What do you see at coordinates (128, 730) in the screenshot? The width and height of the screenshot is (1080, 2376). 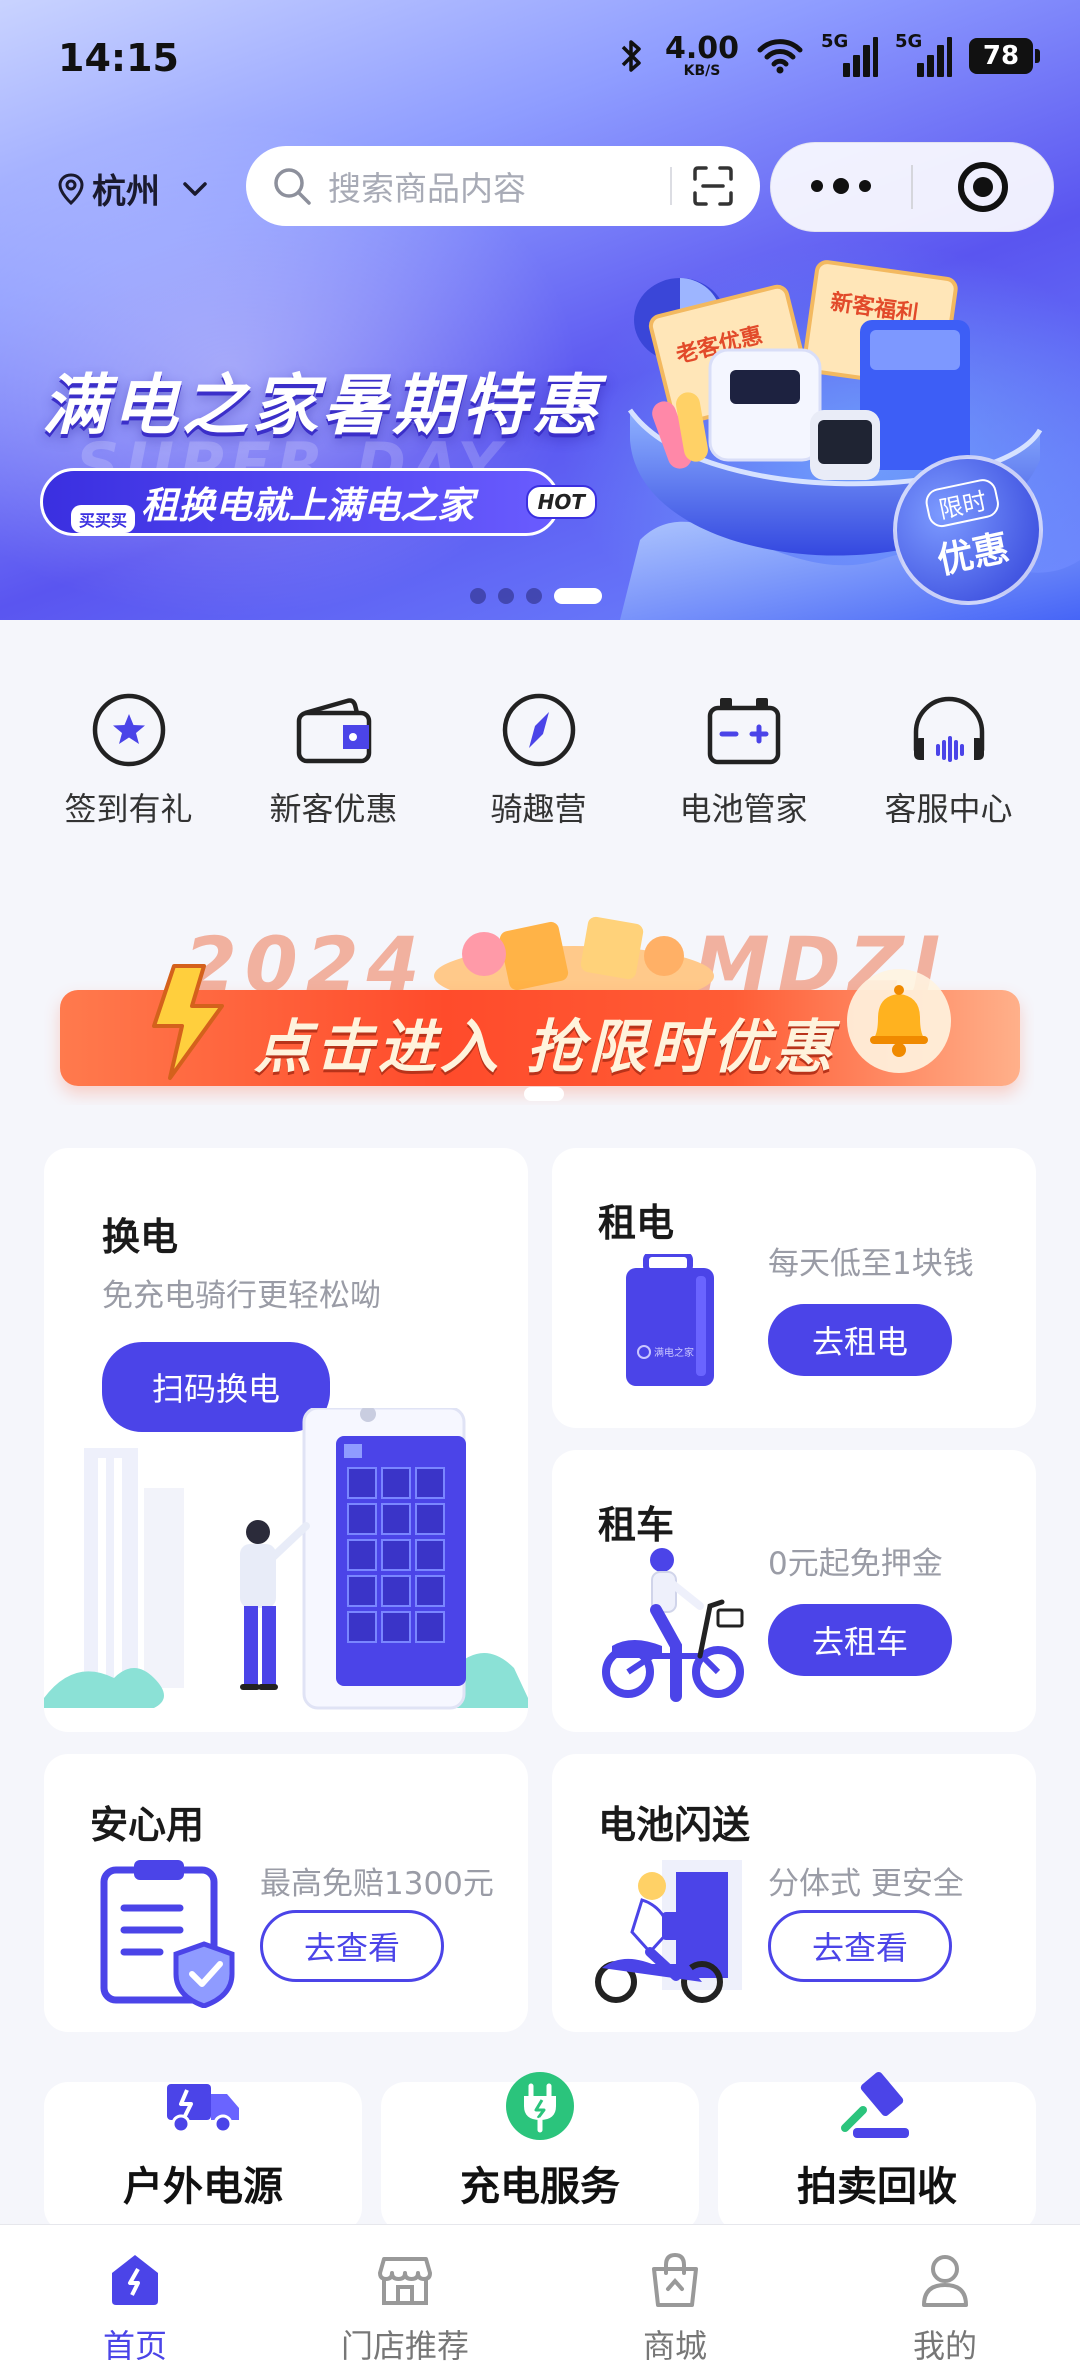 I see `star-circle-icon` at bounding box center [128, 730].